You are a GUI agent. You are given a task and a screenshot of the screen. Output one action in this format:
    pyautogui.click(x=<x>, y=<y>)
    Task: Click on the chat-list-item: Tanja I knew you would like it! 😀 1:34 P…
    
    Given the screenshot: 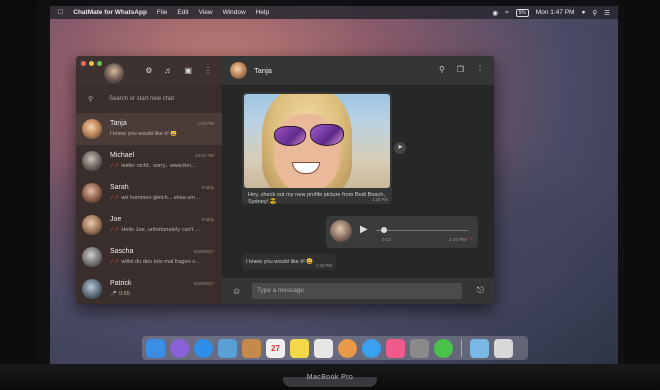 What is the action you would take?
    pyautogui.click(x=149, y=129)
    